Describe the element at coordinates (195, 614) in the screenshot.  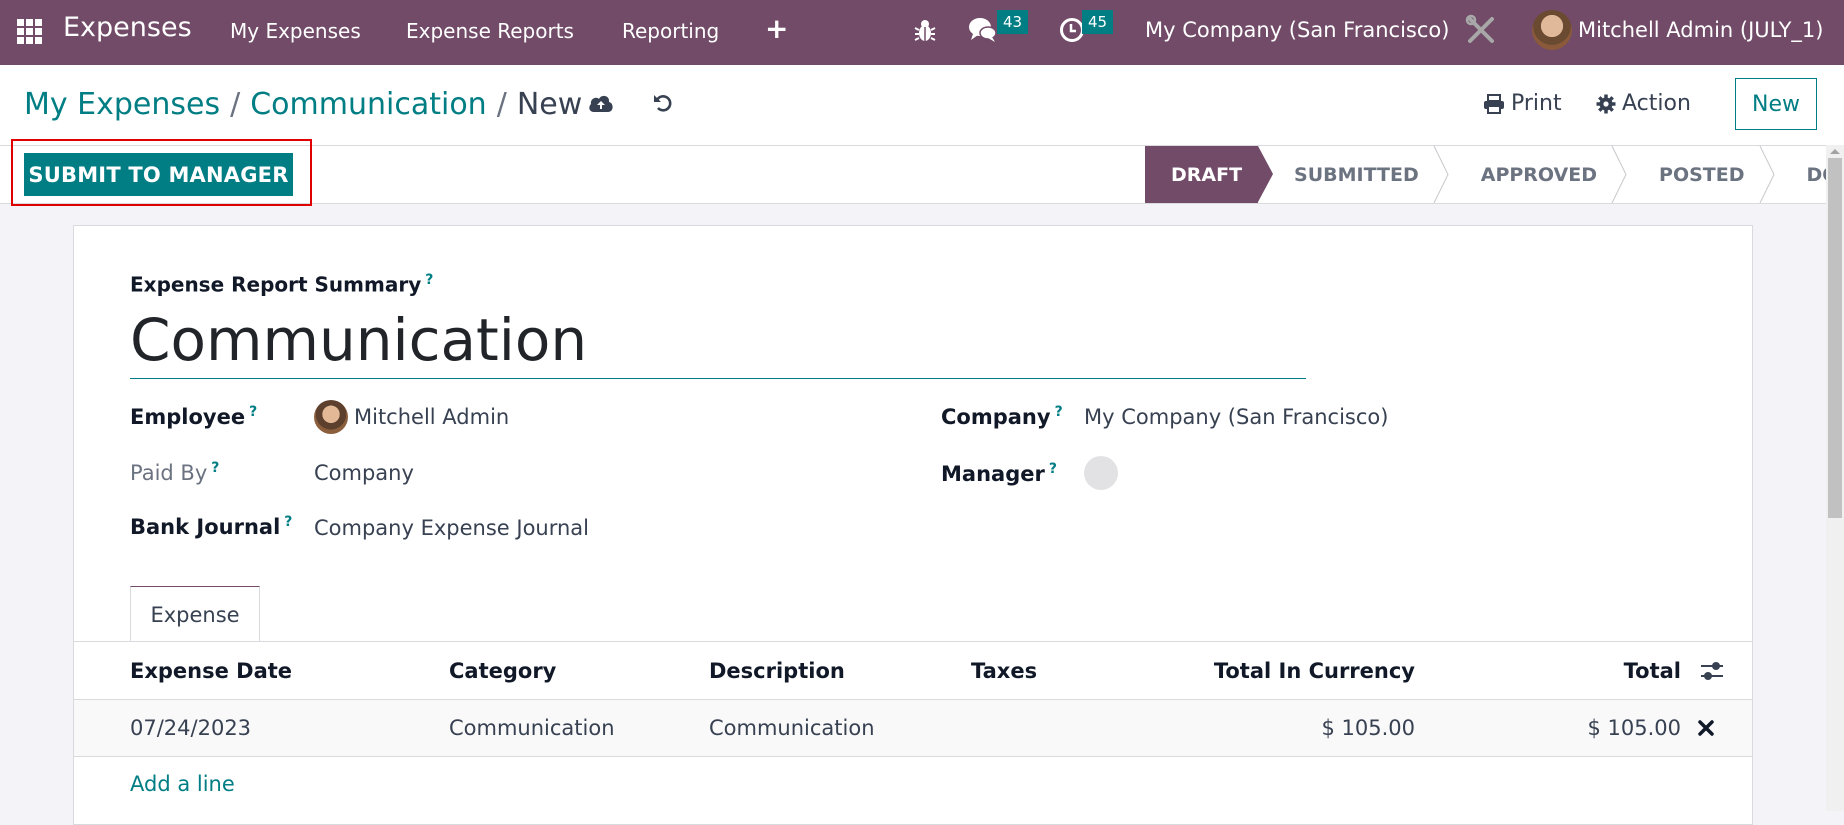
I see `tab-expense: Expense` at that location.